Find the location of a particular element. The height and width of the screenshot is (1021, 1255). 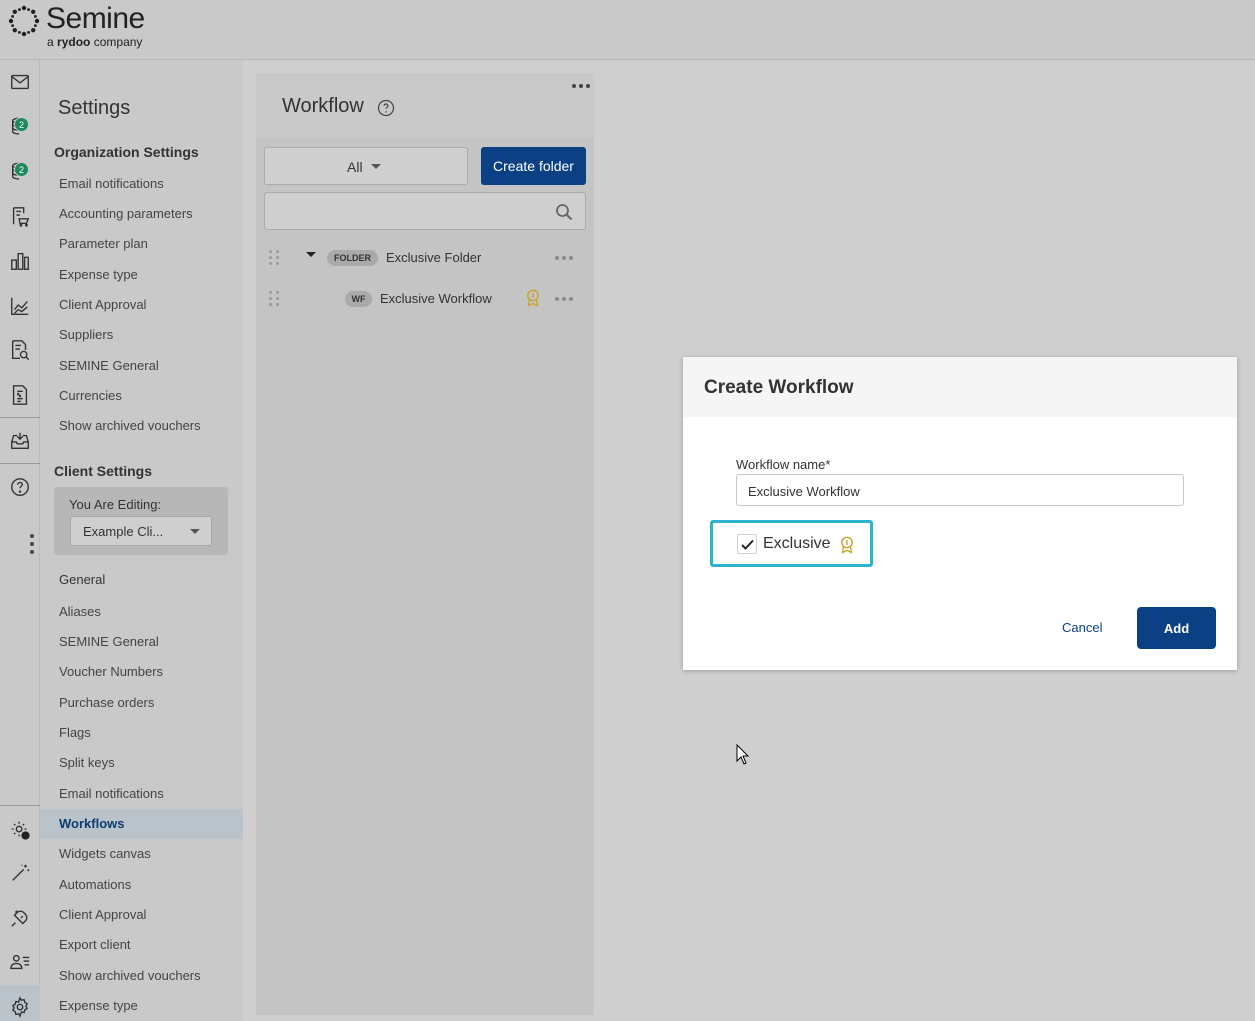

brand-subtitle-brand: rydoo is located at coordinates (74, 42).